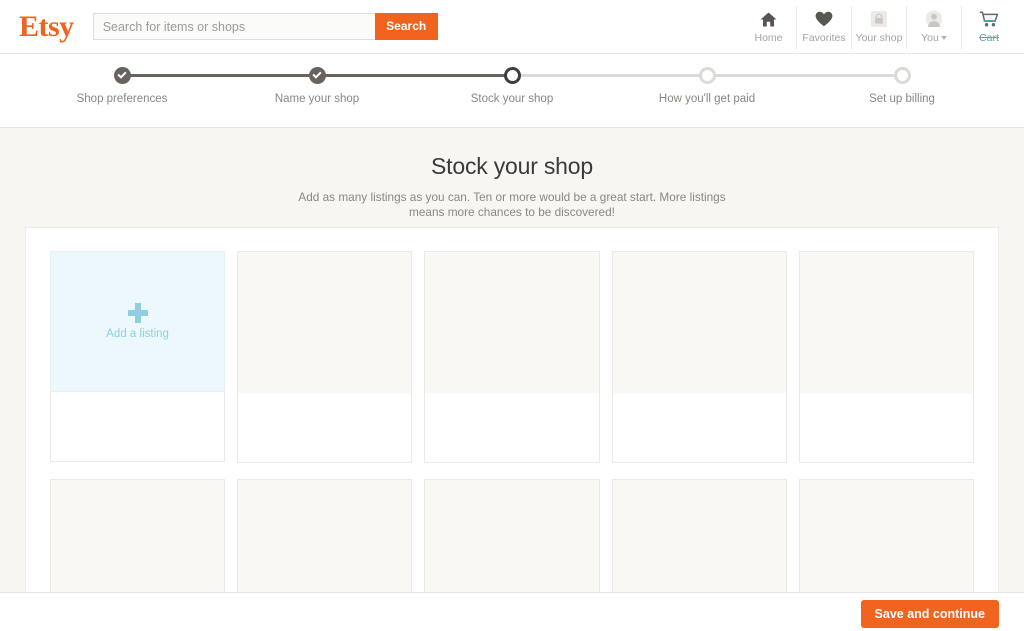 This screenshot has width=1024, height=631. What do you see at coordinates (929, 614) in the screenshot?
I see `save-and-continue-button: Save and continue` at bounding box center [929, 614].